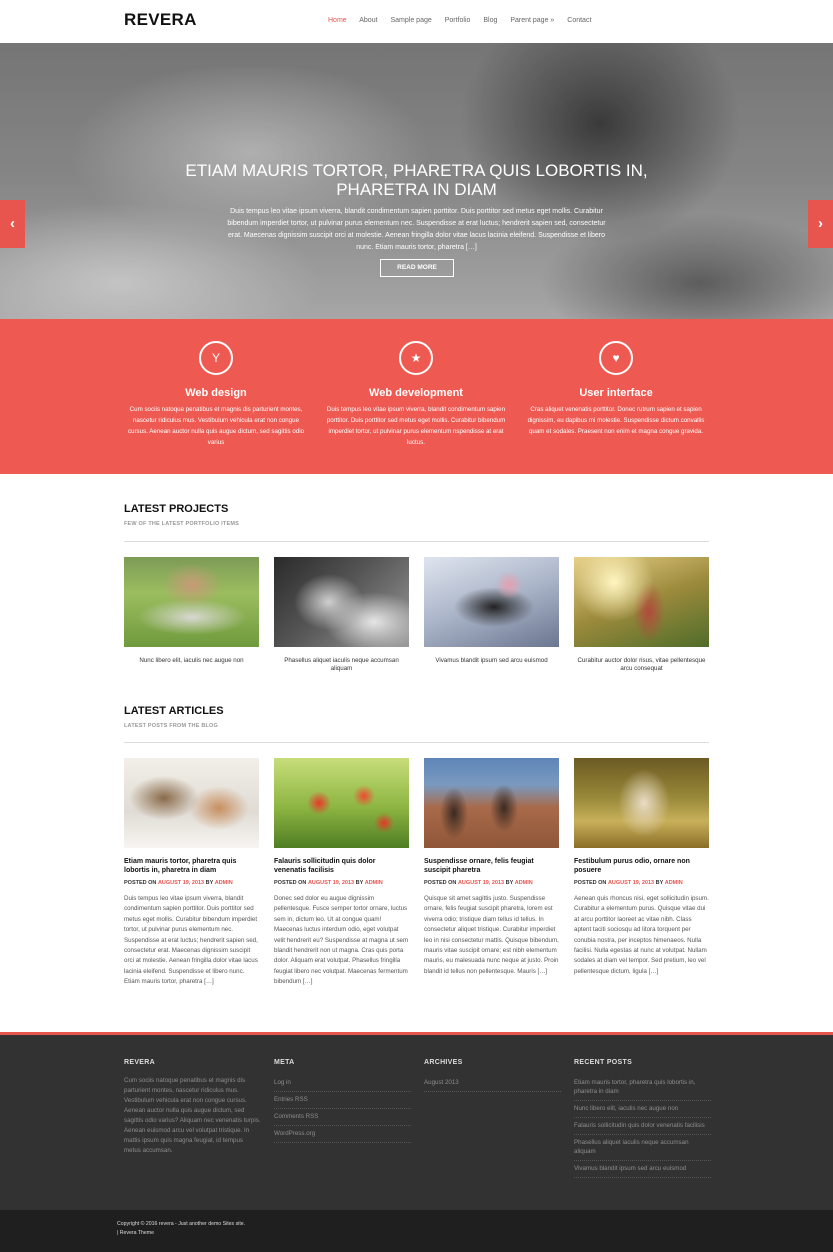  I want to click on nav-parent-page: Parent page », so click(532, 20).